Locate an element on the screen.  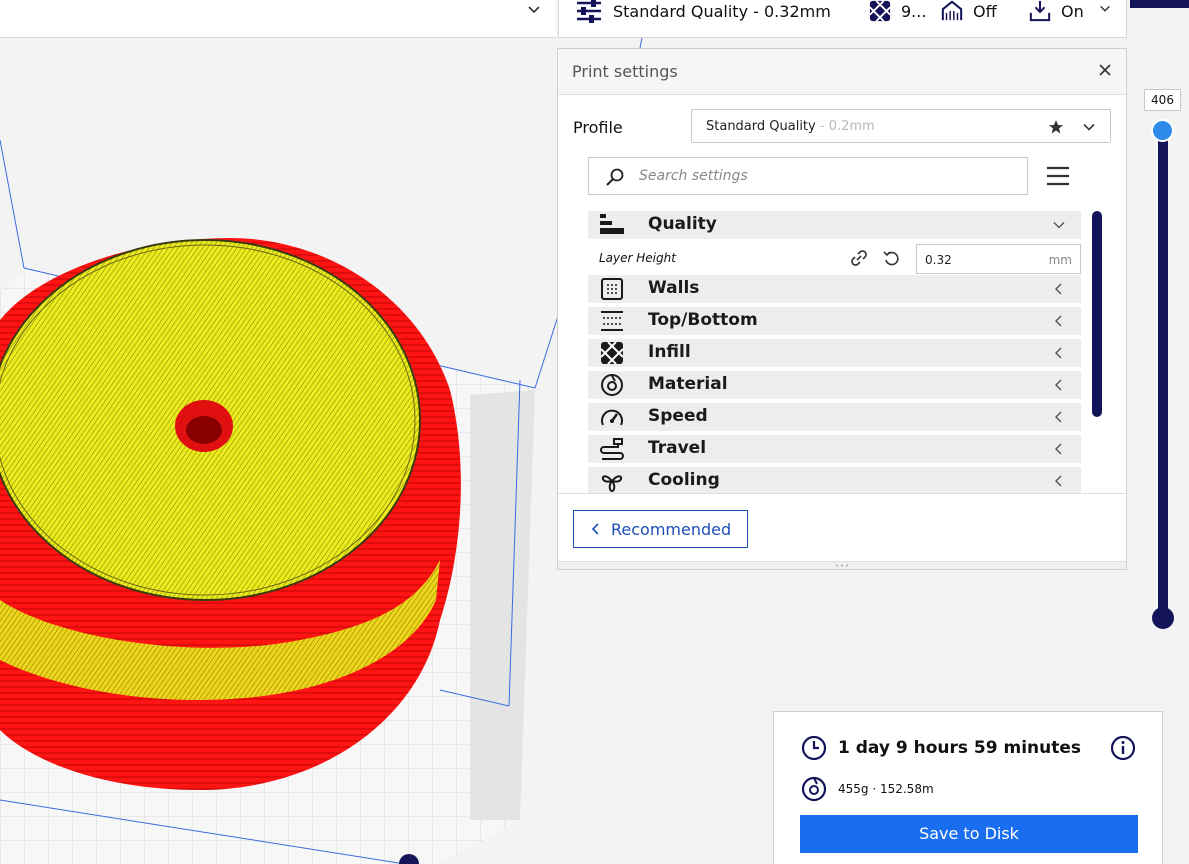
settings-scrollbar is located at coordinates (1097, 314).